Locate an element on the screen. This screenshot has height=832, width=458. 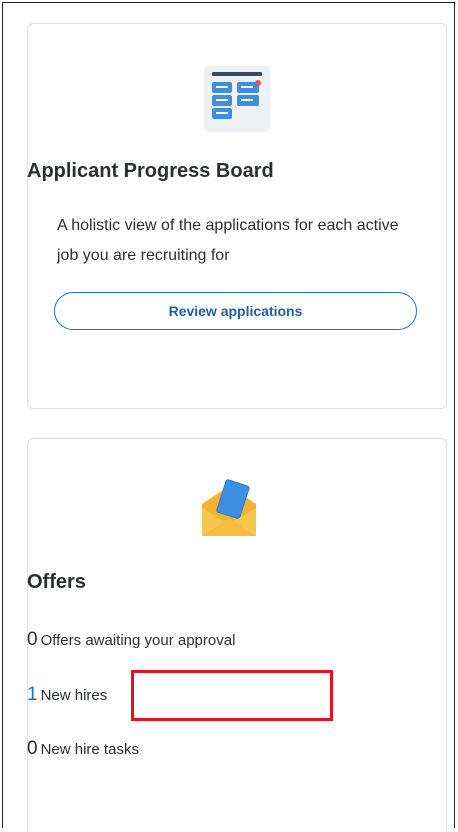
offers-title: Offers is located at coordinates (56, 582).